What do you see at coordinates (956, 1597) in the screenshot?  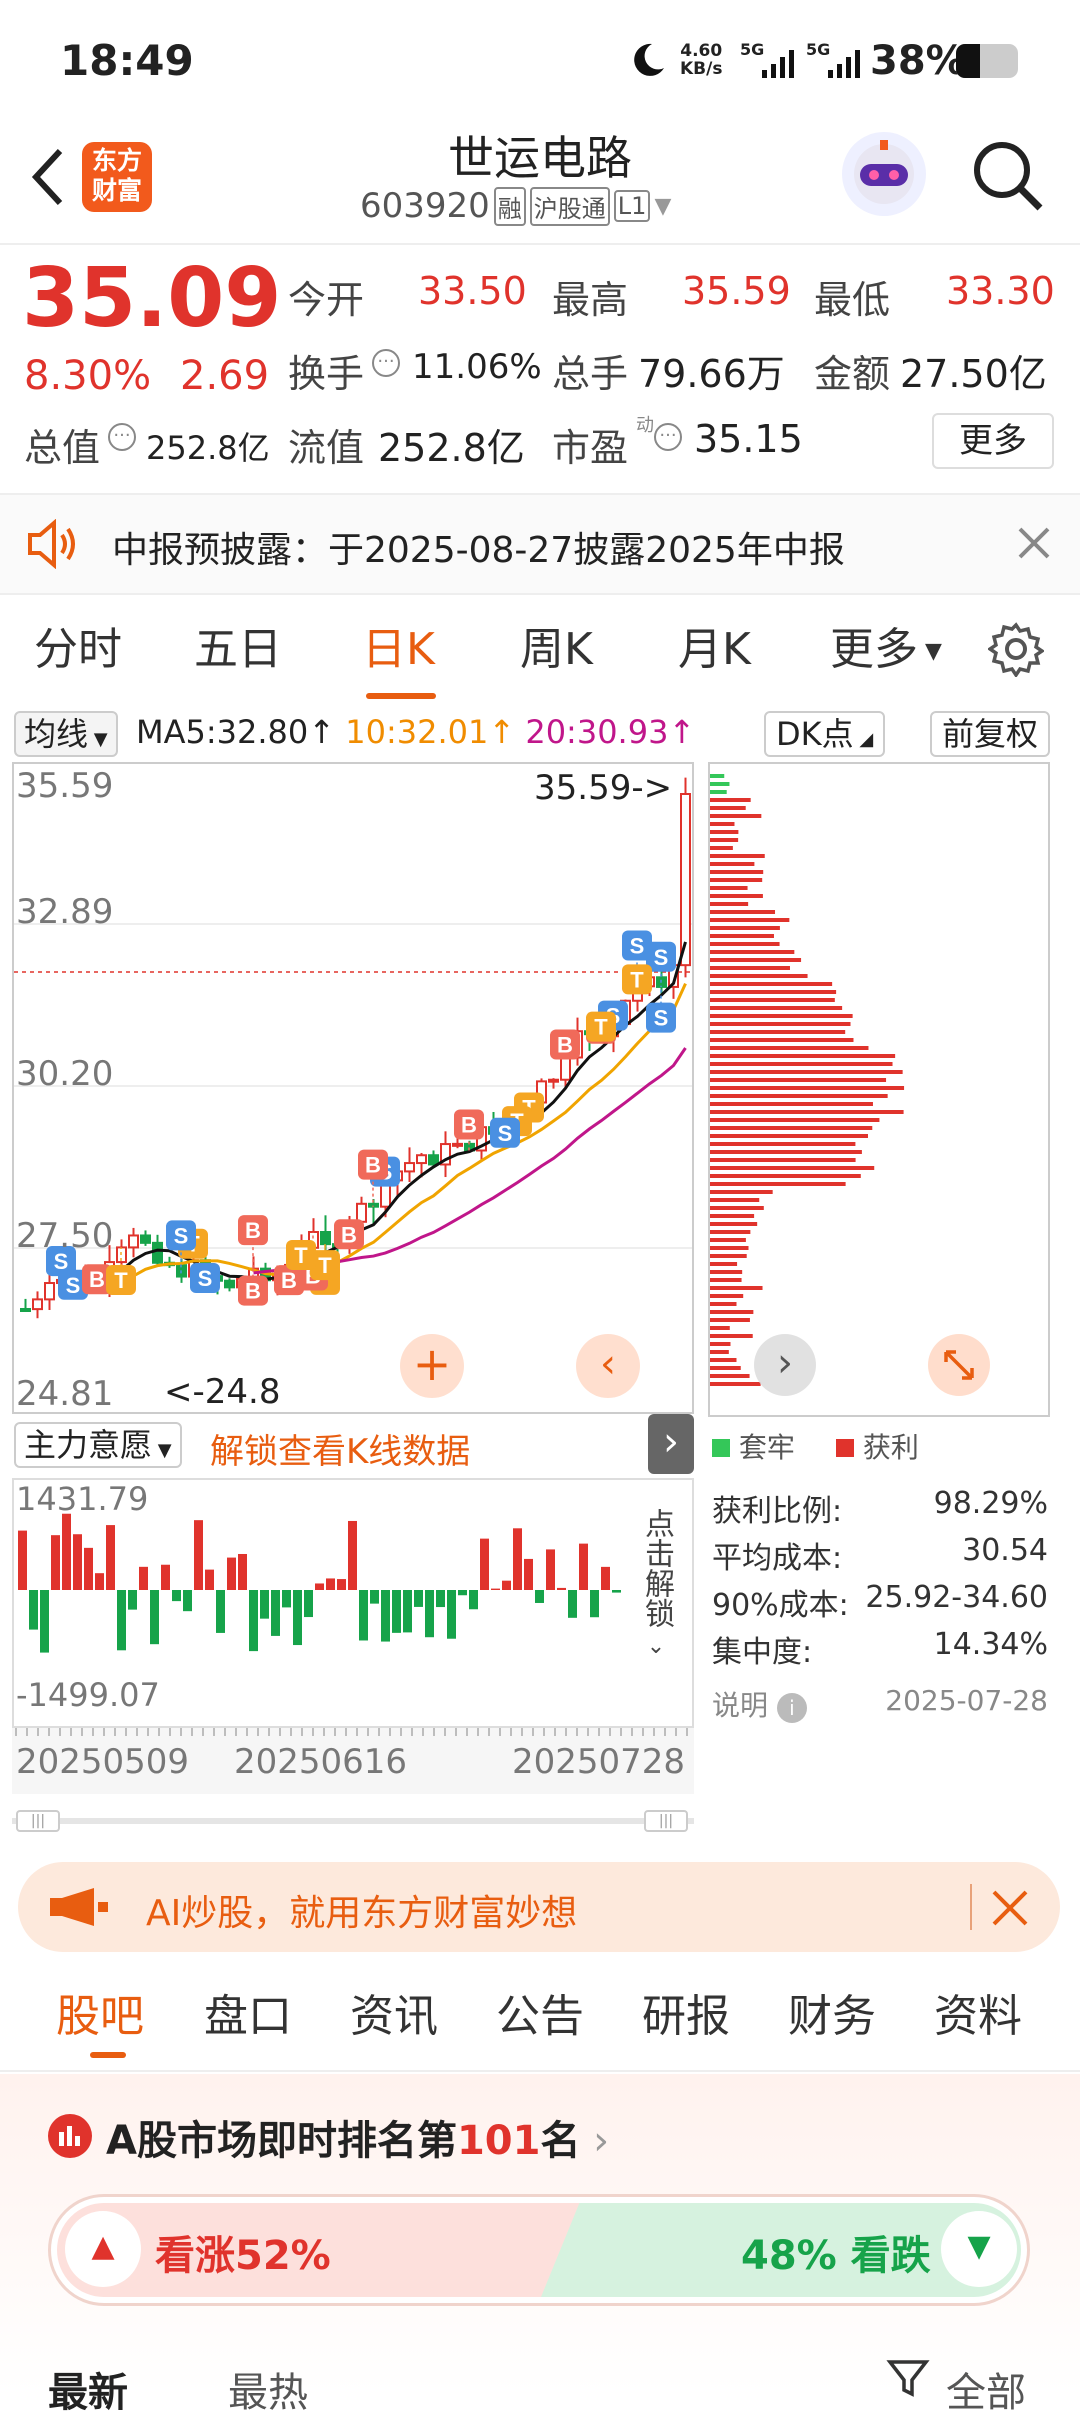 I see `chip-row-value: 25.92-34.60` at bounding box center [956, 1597].